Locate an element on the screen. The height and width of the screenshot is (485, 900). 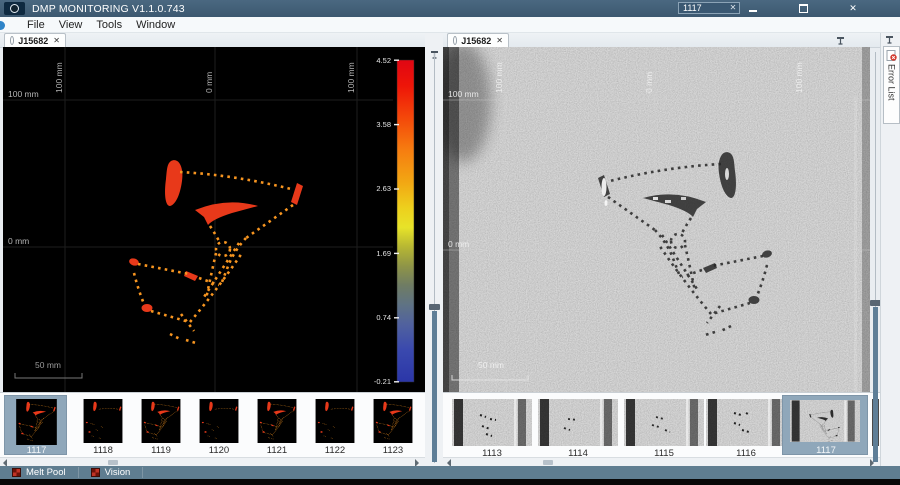
statusbar-tab-vision: Vision is located at coordinates (111, 472).